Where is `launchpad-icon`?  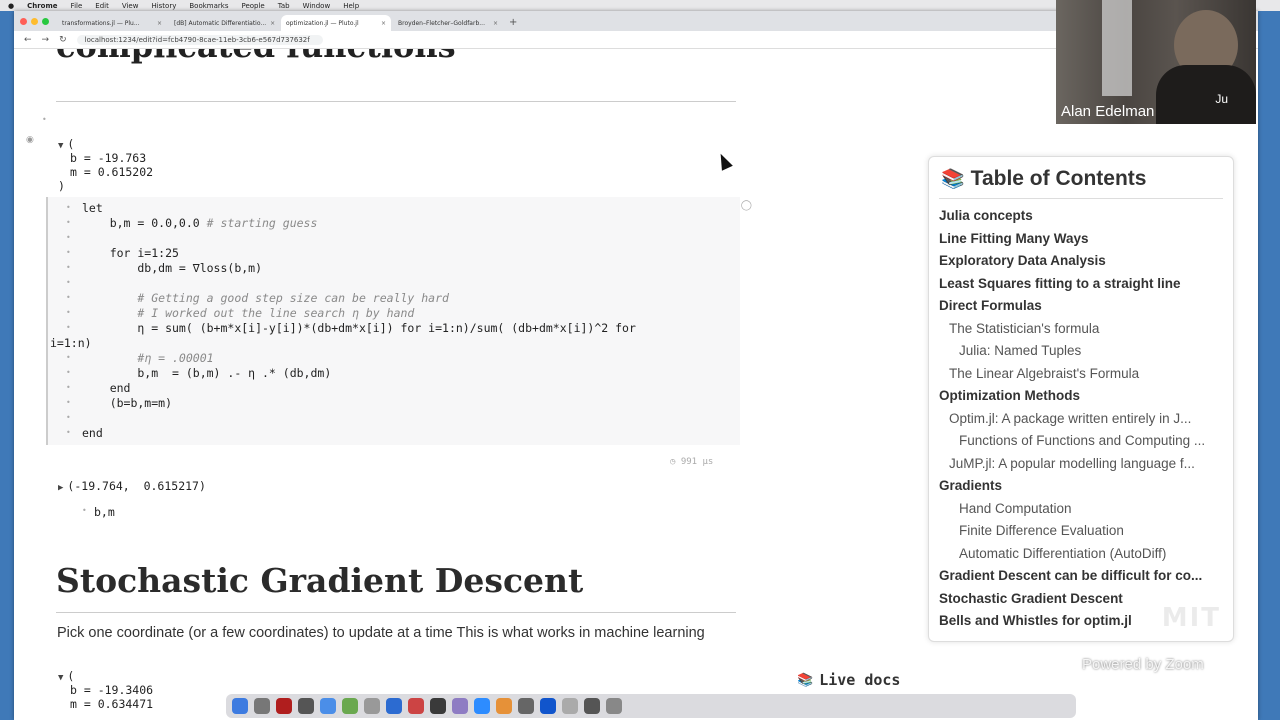
launchpad-icon is located at coordinates (262, 706).